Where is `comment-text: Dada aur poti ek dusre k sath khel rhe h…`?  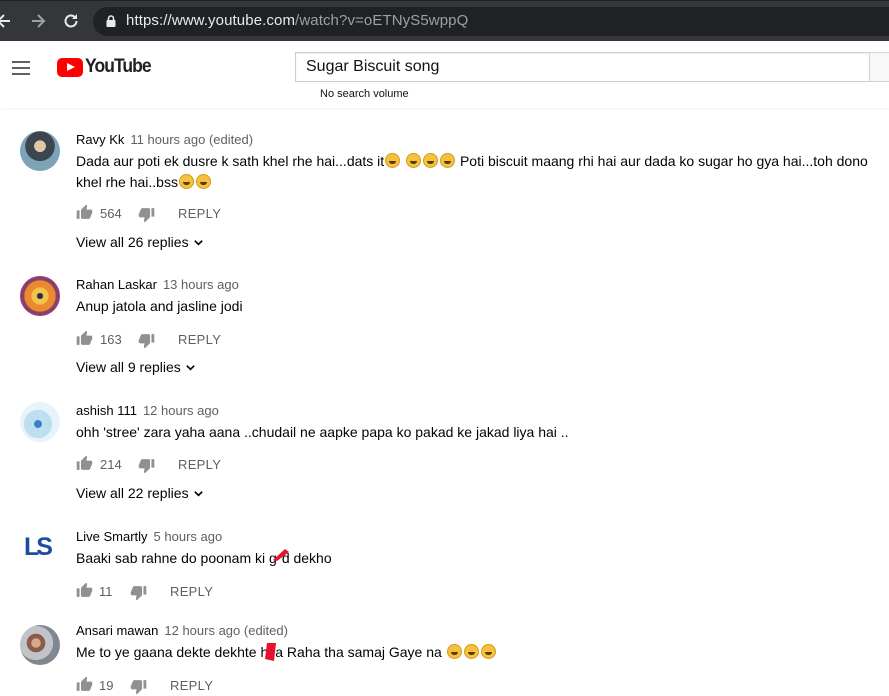 comment-text: Dada aur poti ek dusre k sath khel rhe h… is located at coordinates (472, 171).